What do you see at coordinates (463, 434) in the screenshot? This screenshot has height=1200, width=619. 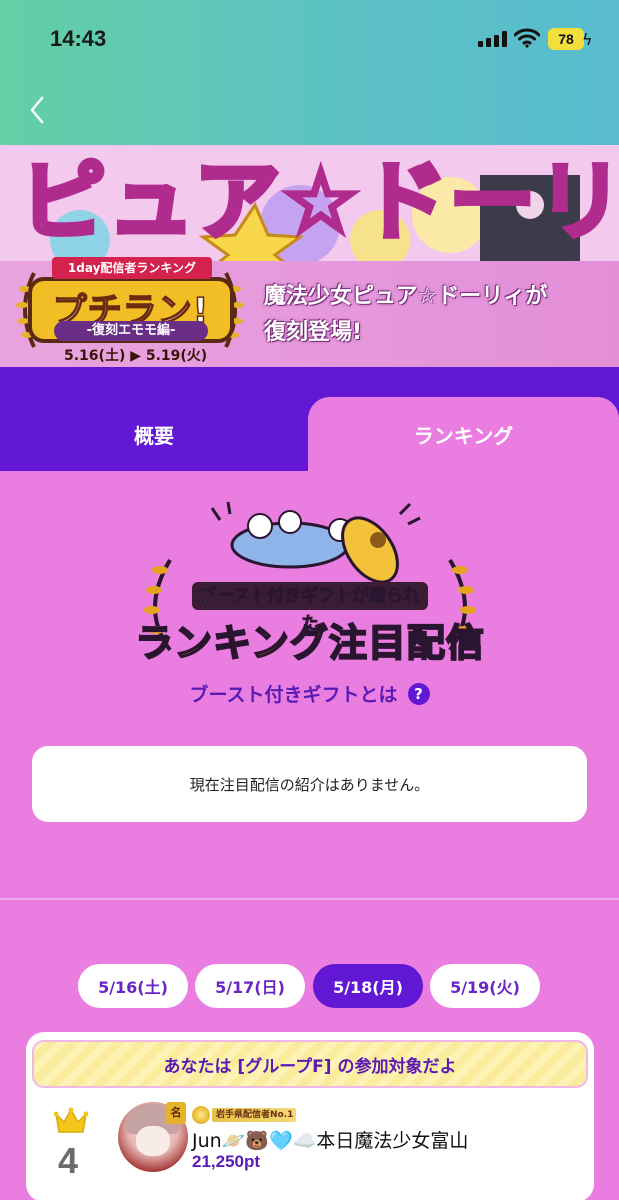 I see `tab-ranking: ランキング` at bounding box center [463, 434].